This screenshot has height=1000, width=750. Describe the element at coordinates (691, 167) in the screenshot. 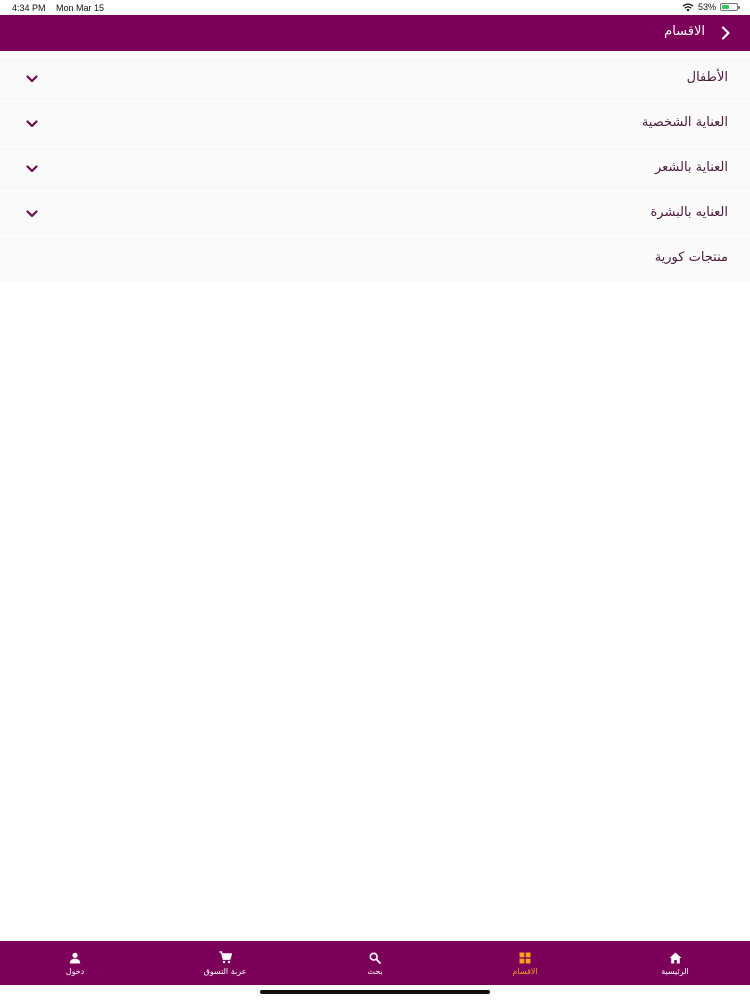

I see `category-label: العناية بالشعر` at that location.